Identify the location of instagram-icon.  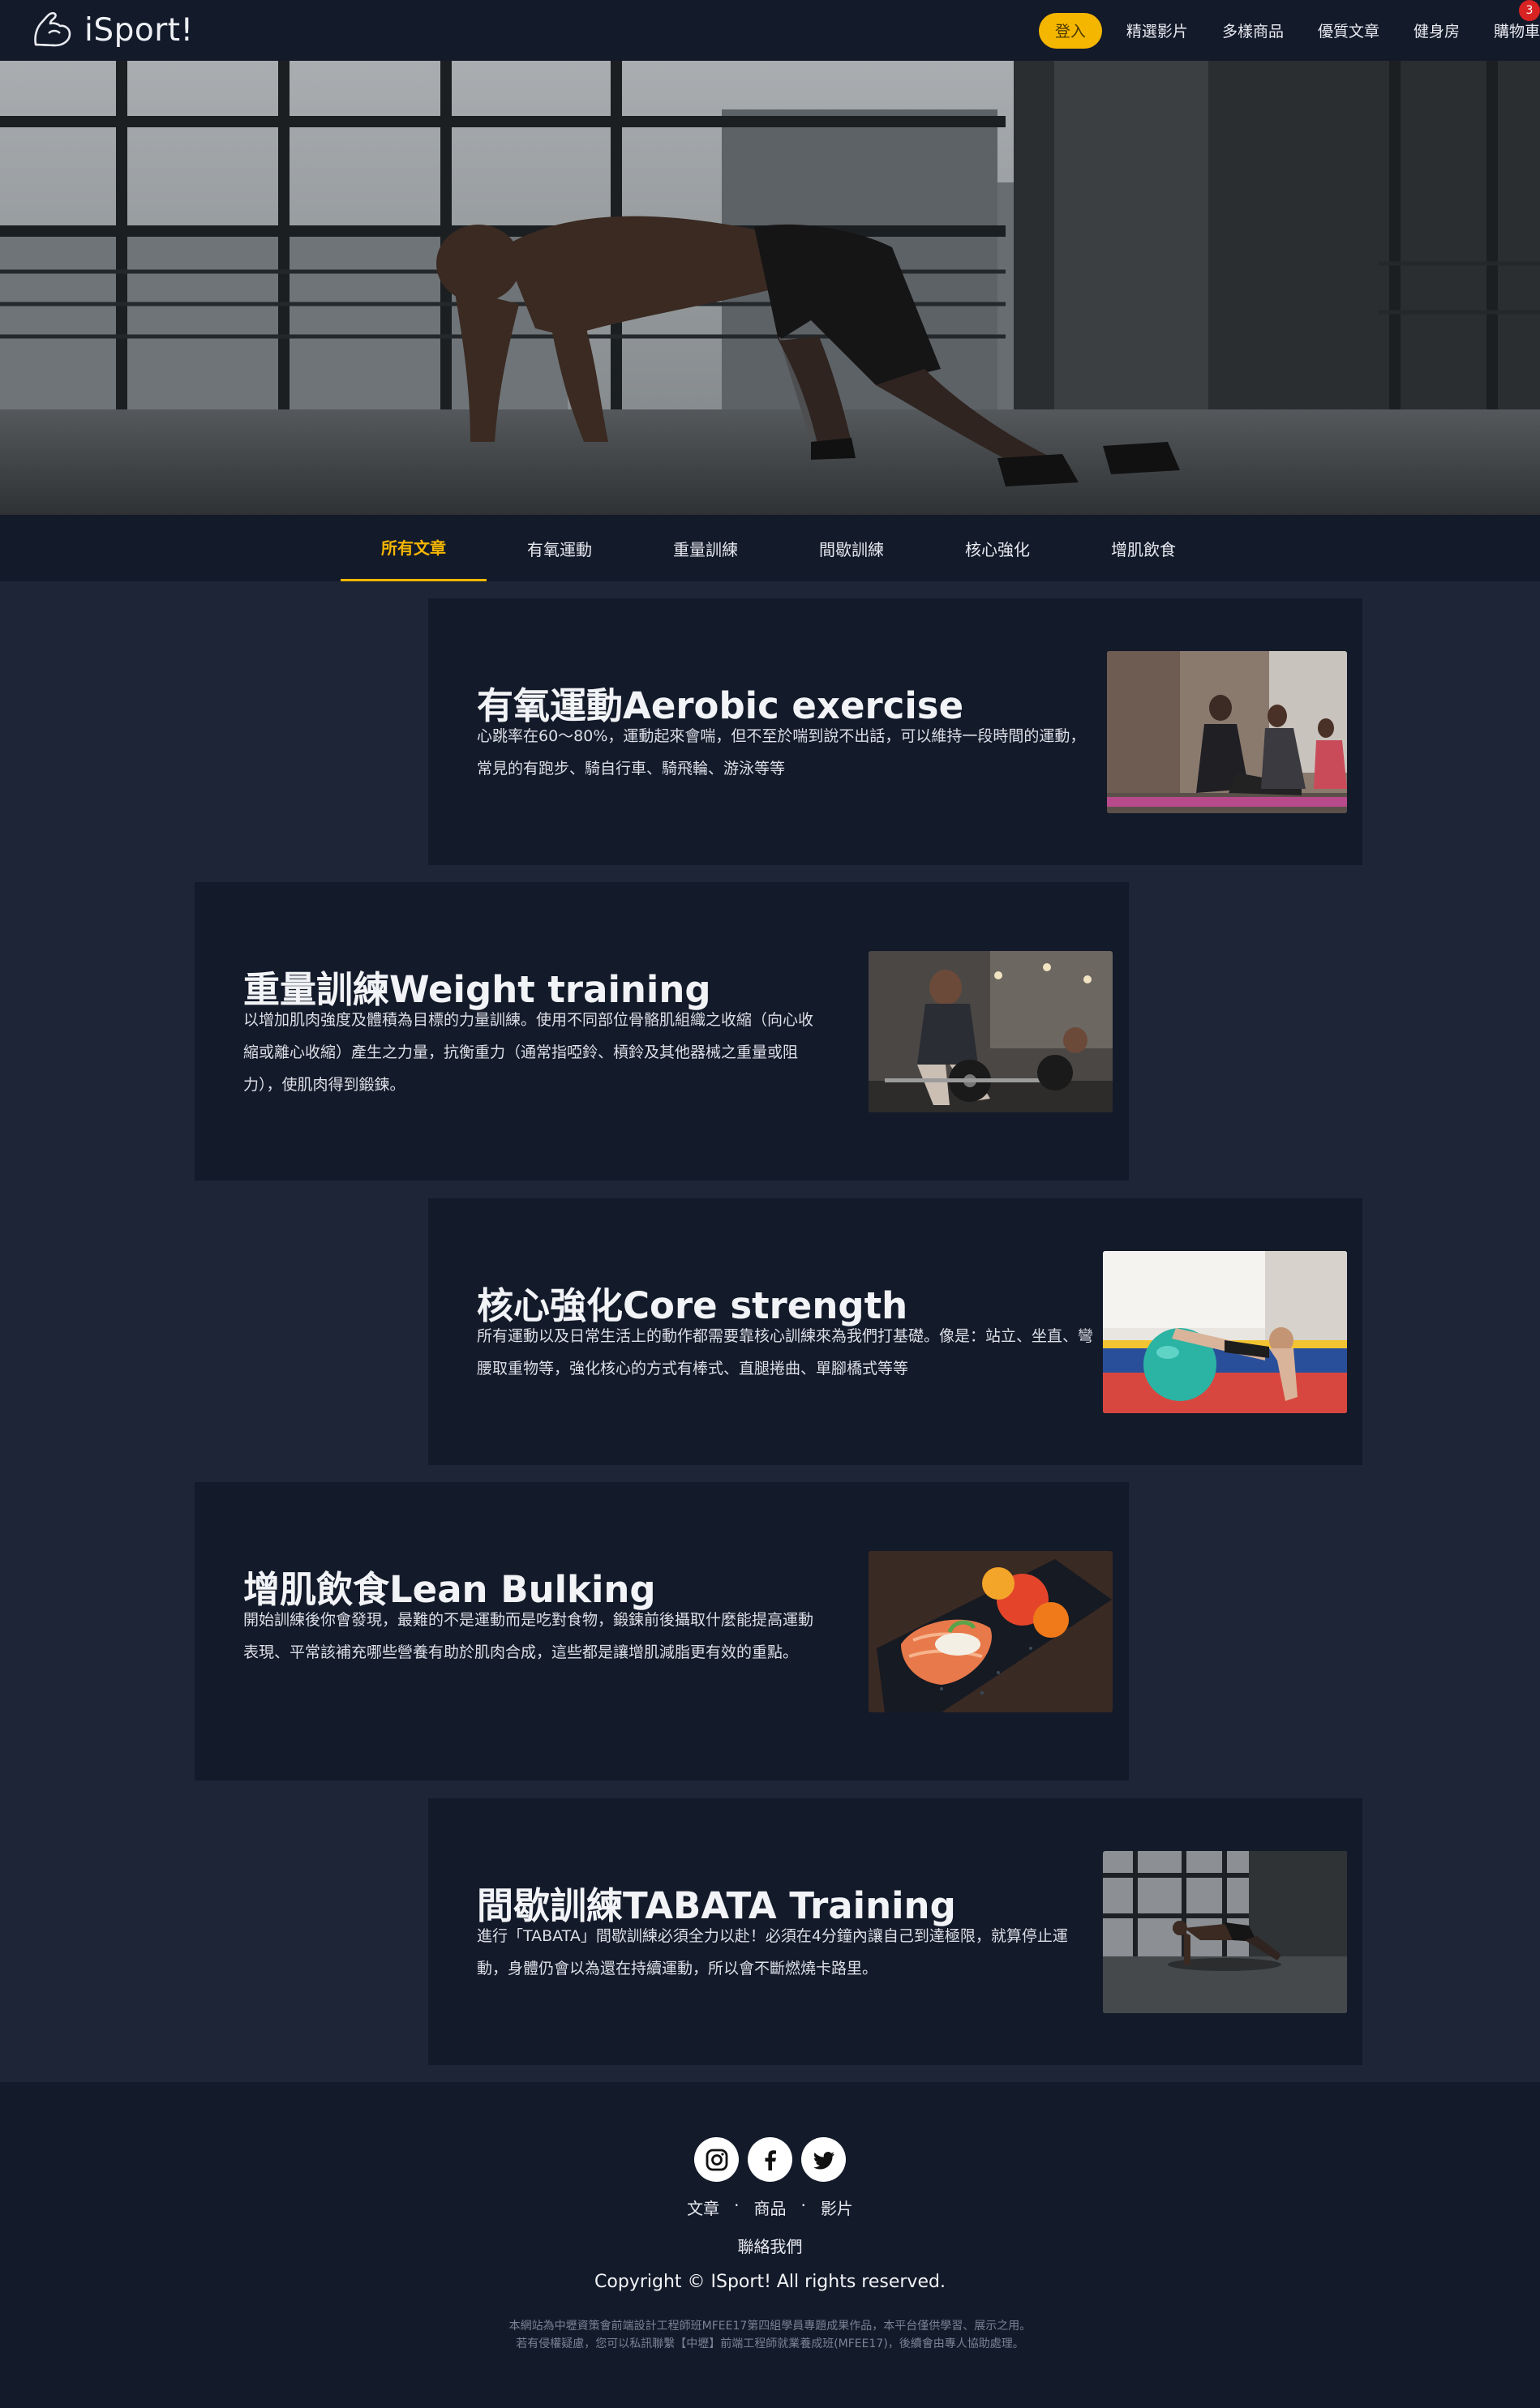
(716, 2159).